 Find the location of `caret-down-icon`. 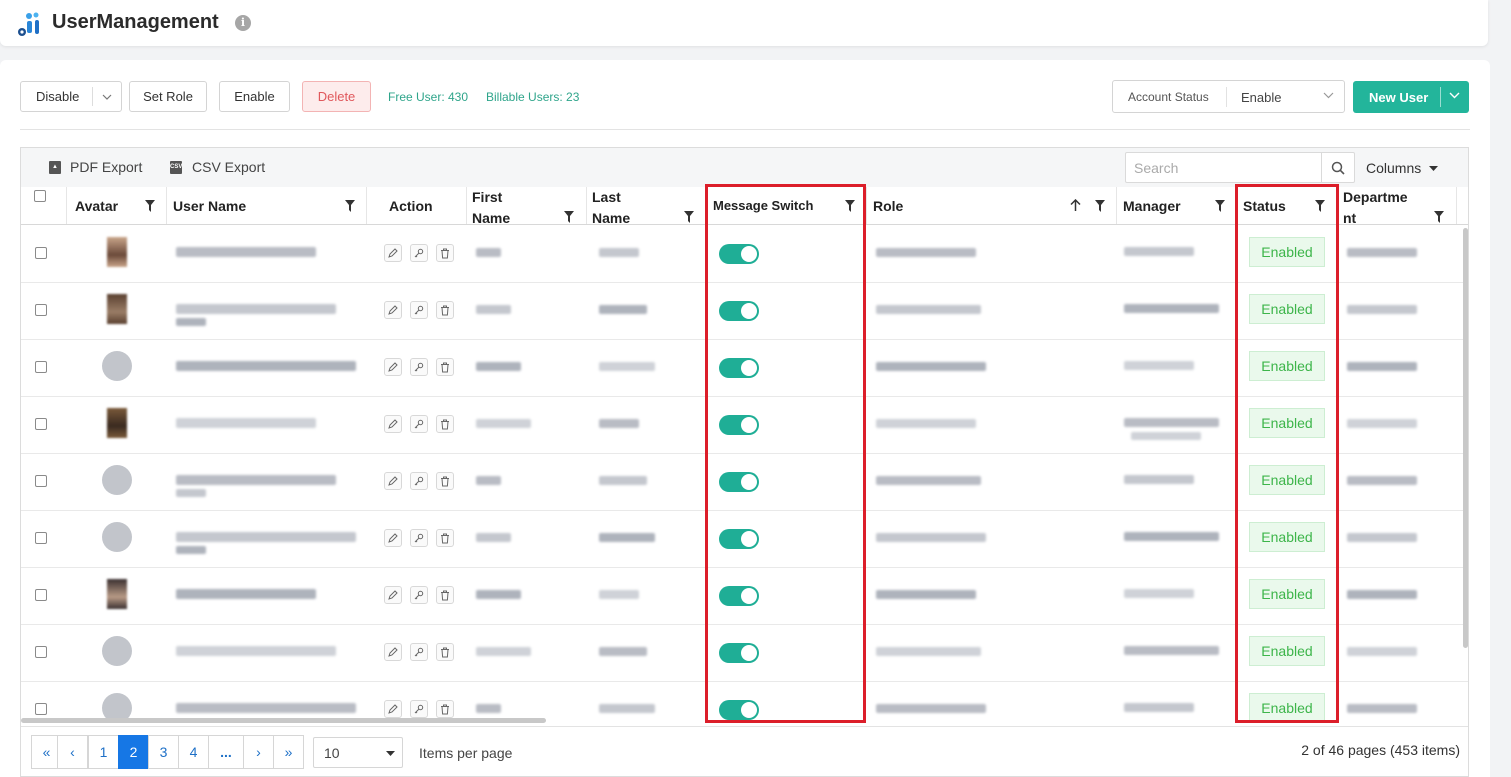

caret-down-icon is located at coordinates (1433, 168).